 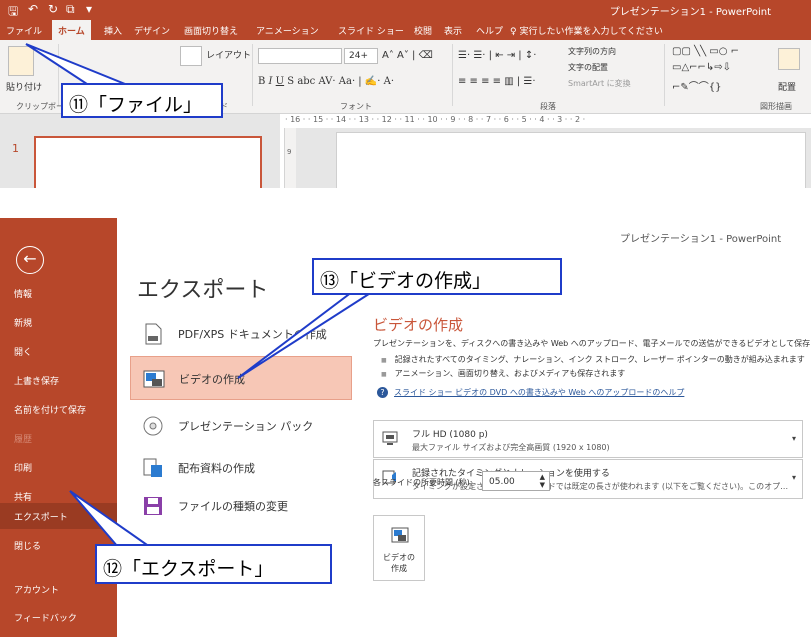 I want to click on nav-print: 印刷, so click(x=58, y=467).